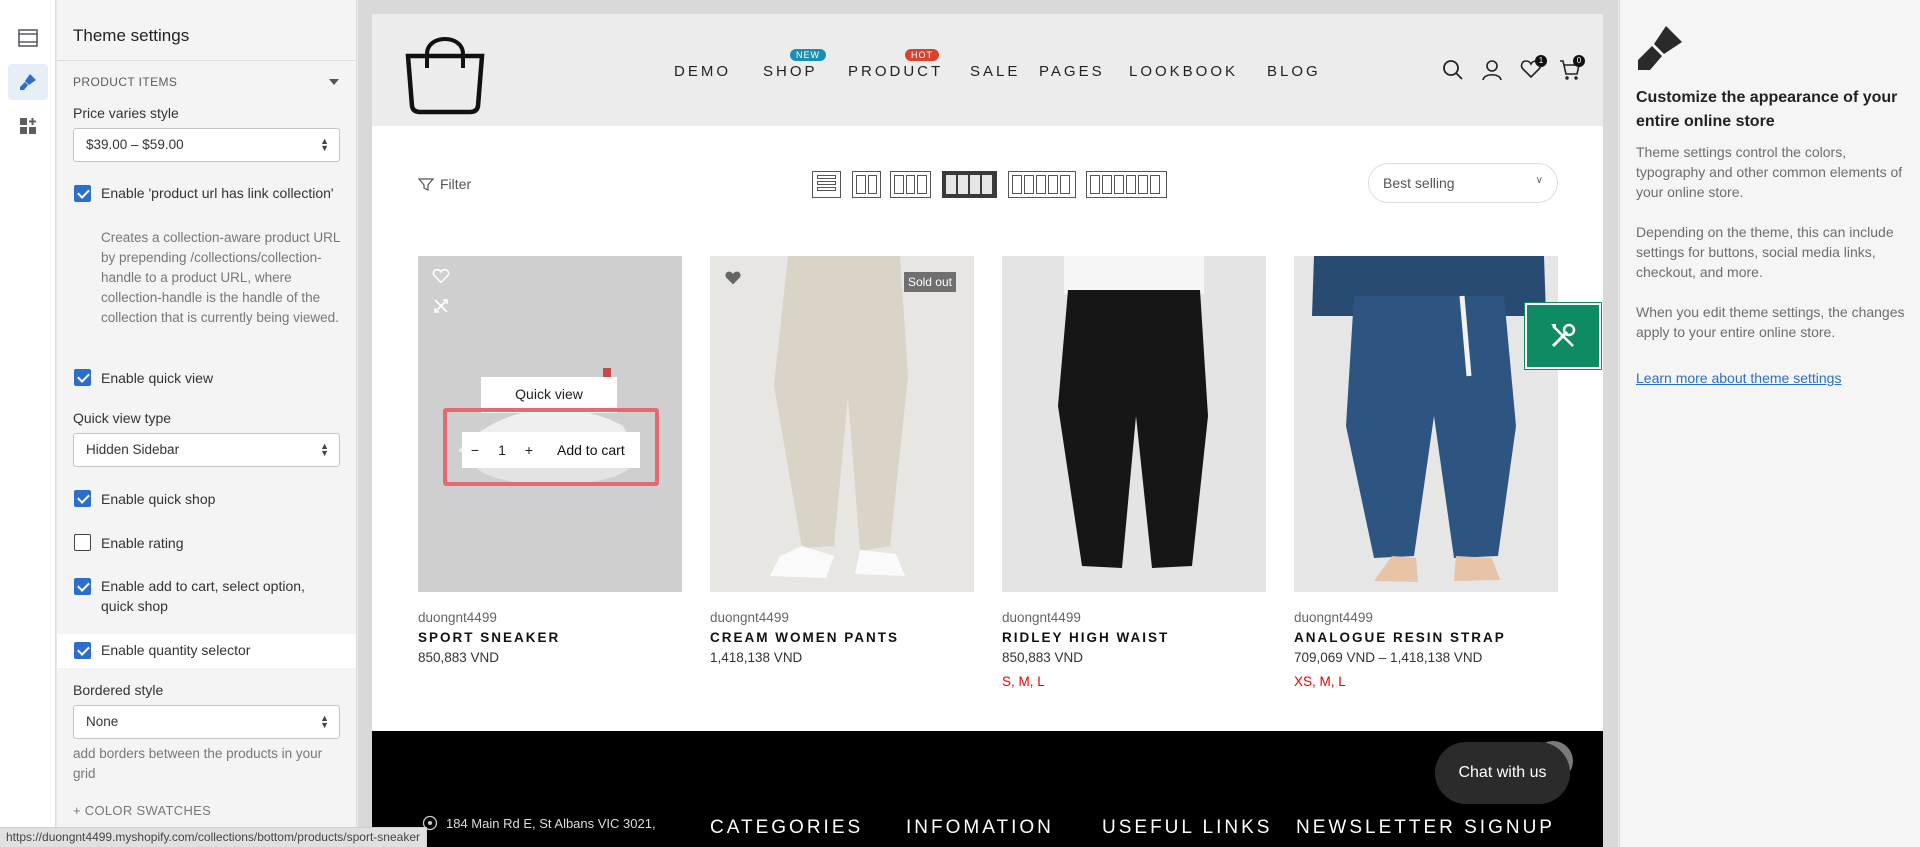  Describe the element at coordinates (1187, 827) in the screenshot. I see `footer-heading-useful-links: USEFUL LINKS` at that location.